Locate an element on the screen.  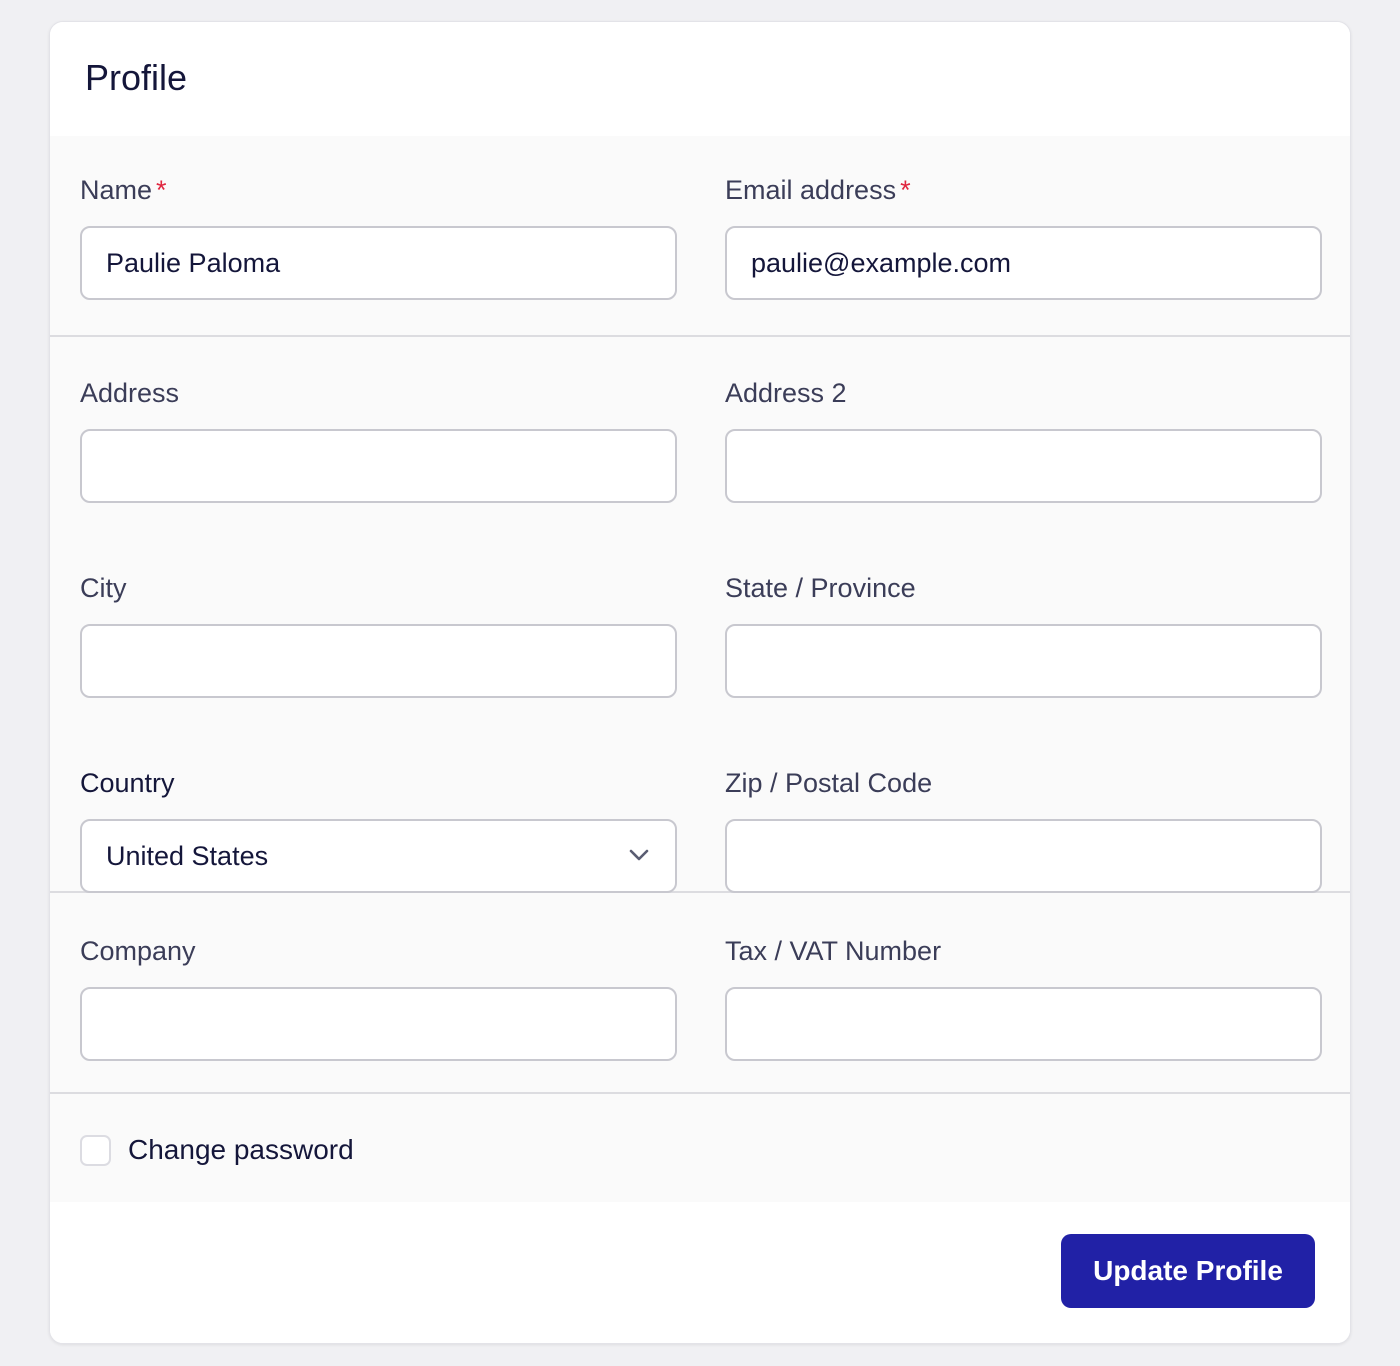
section-company: Company Tax / VAT Number is located at coordinates (700, 993).